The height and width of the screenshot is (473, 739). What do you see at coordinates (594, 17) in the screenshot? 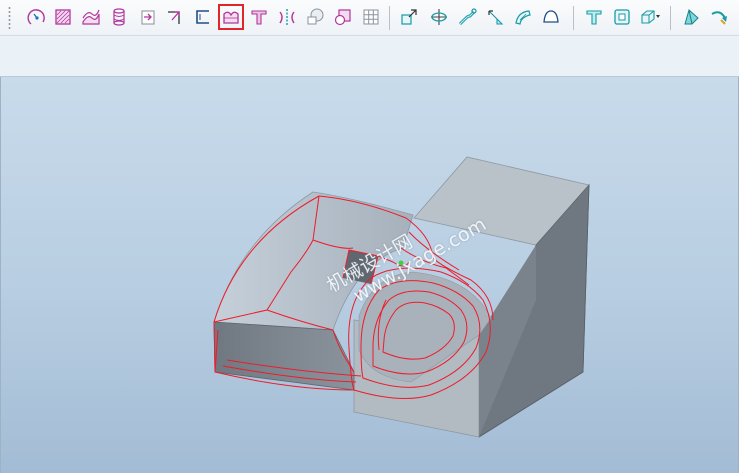
I see `t-profile-icon` at bounding box center [594, 17].